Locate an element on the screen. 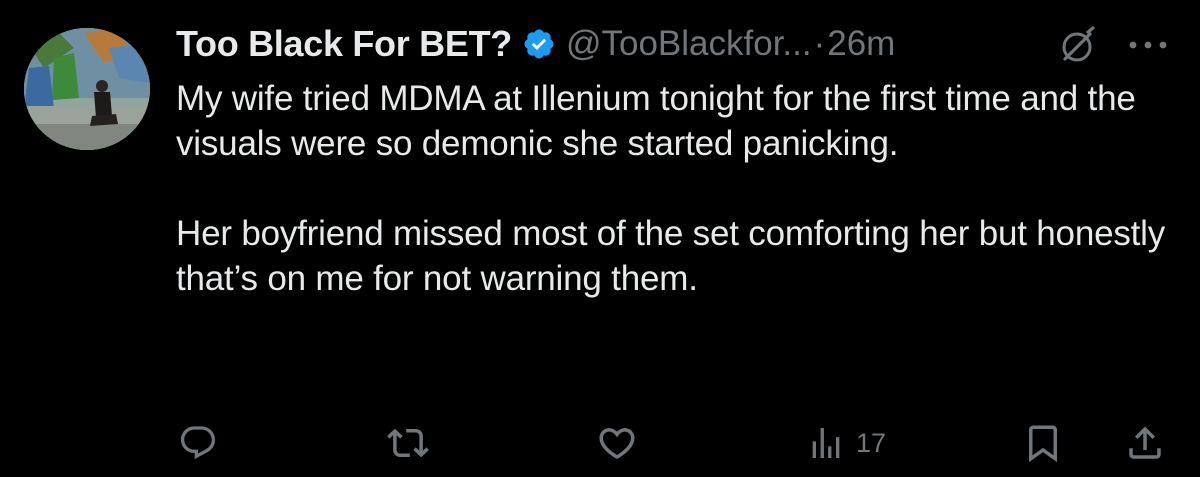 The width and height of the screenshot is (1200, 477). share-button is located at coordinates (1145, 443).